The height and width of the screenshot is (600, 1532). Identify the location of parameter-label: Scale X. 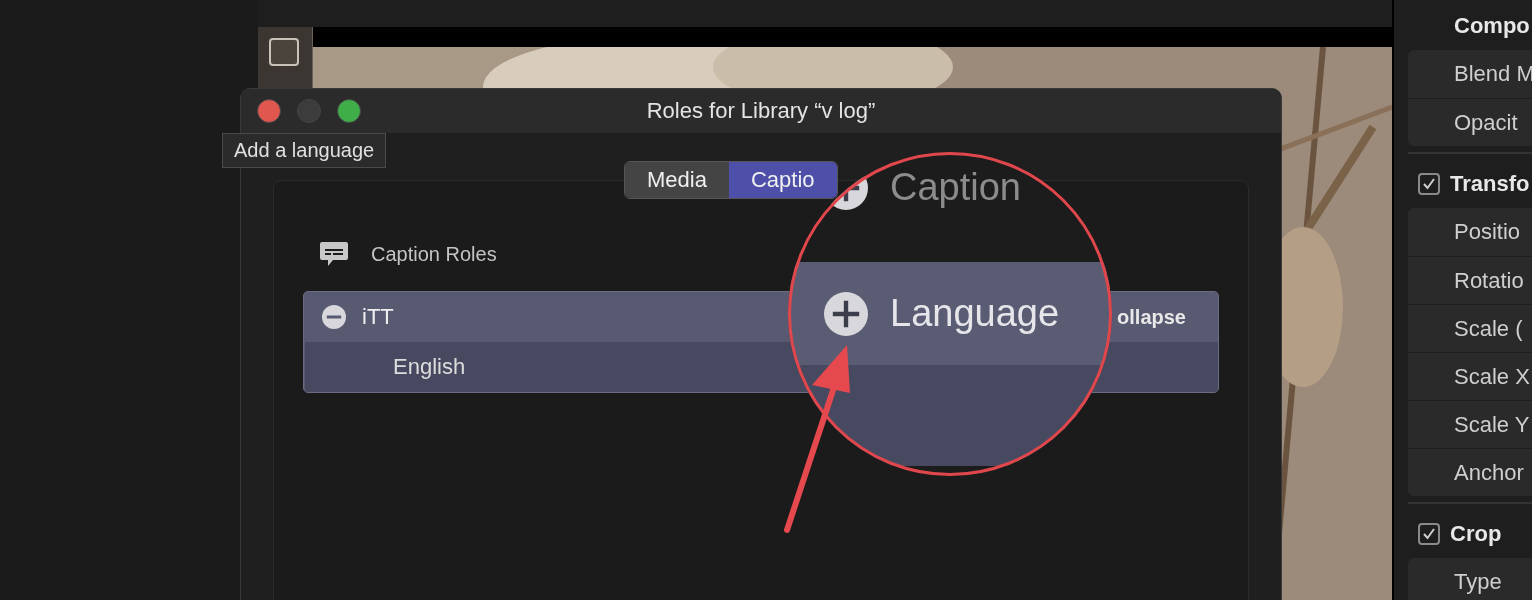
(1470, 376).